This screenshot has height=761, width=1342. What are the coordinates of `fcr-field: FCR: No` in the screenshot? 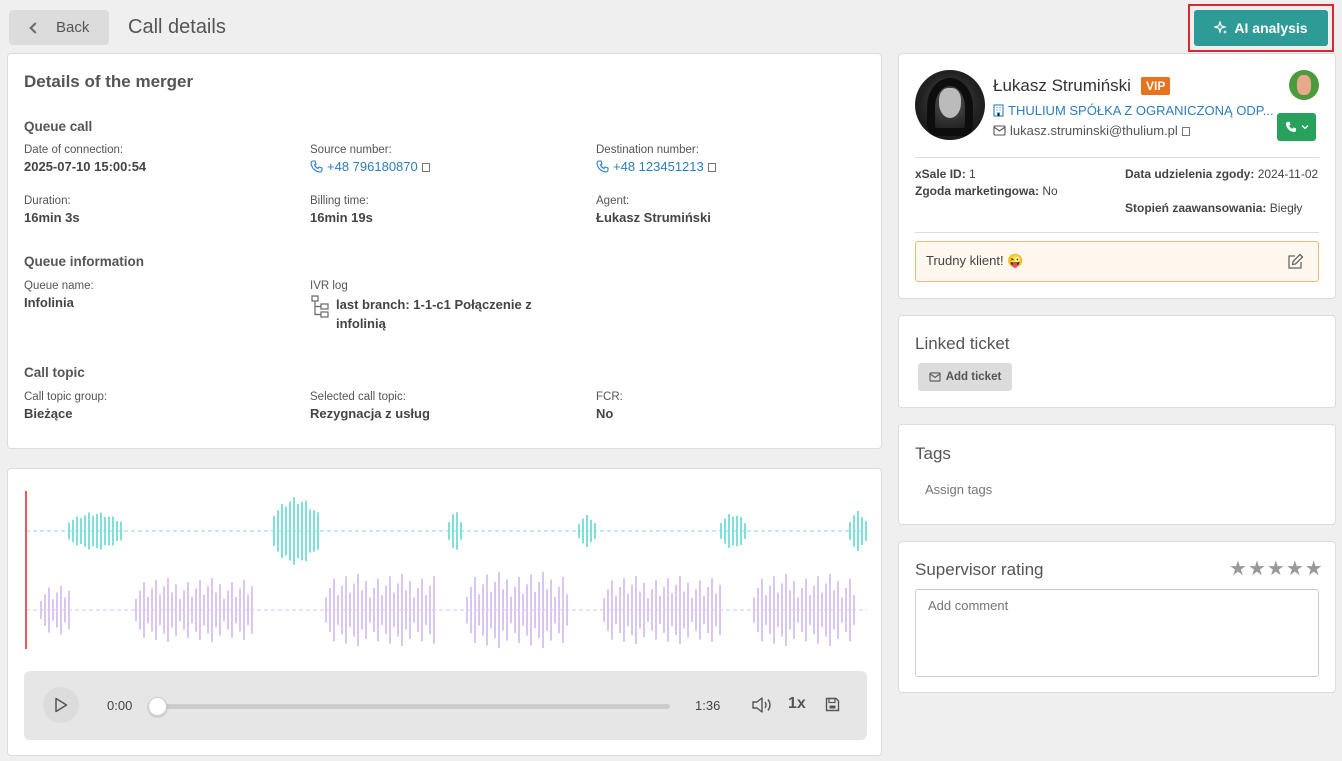 It's located at (609, 406).